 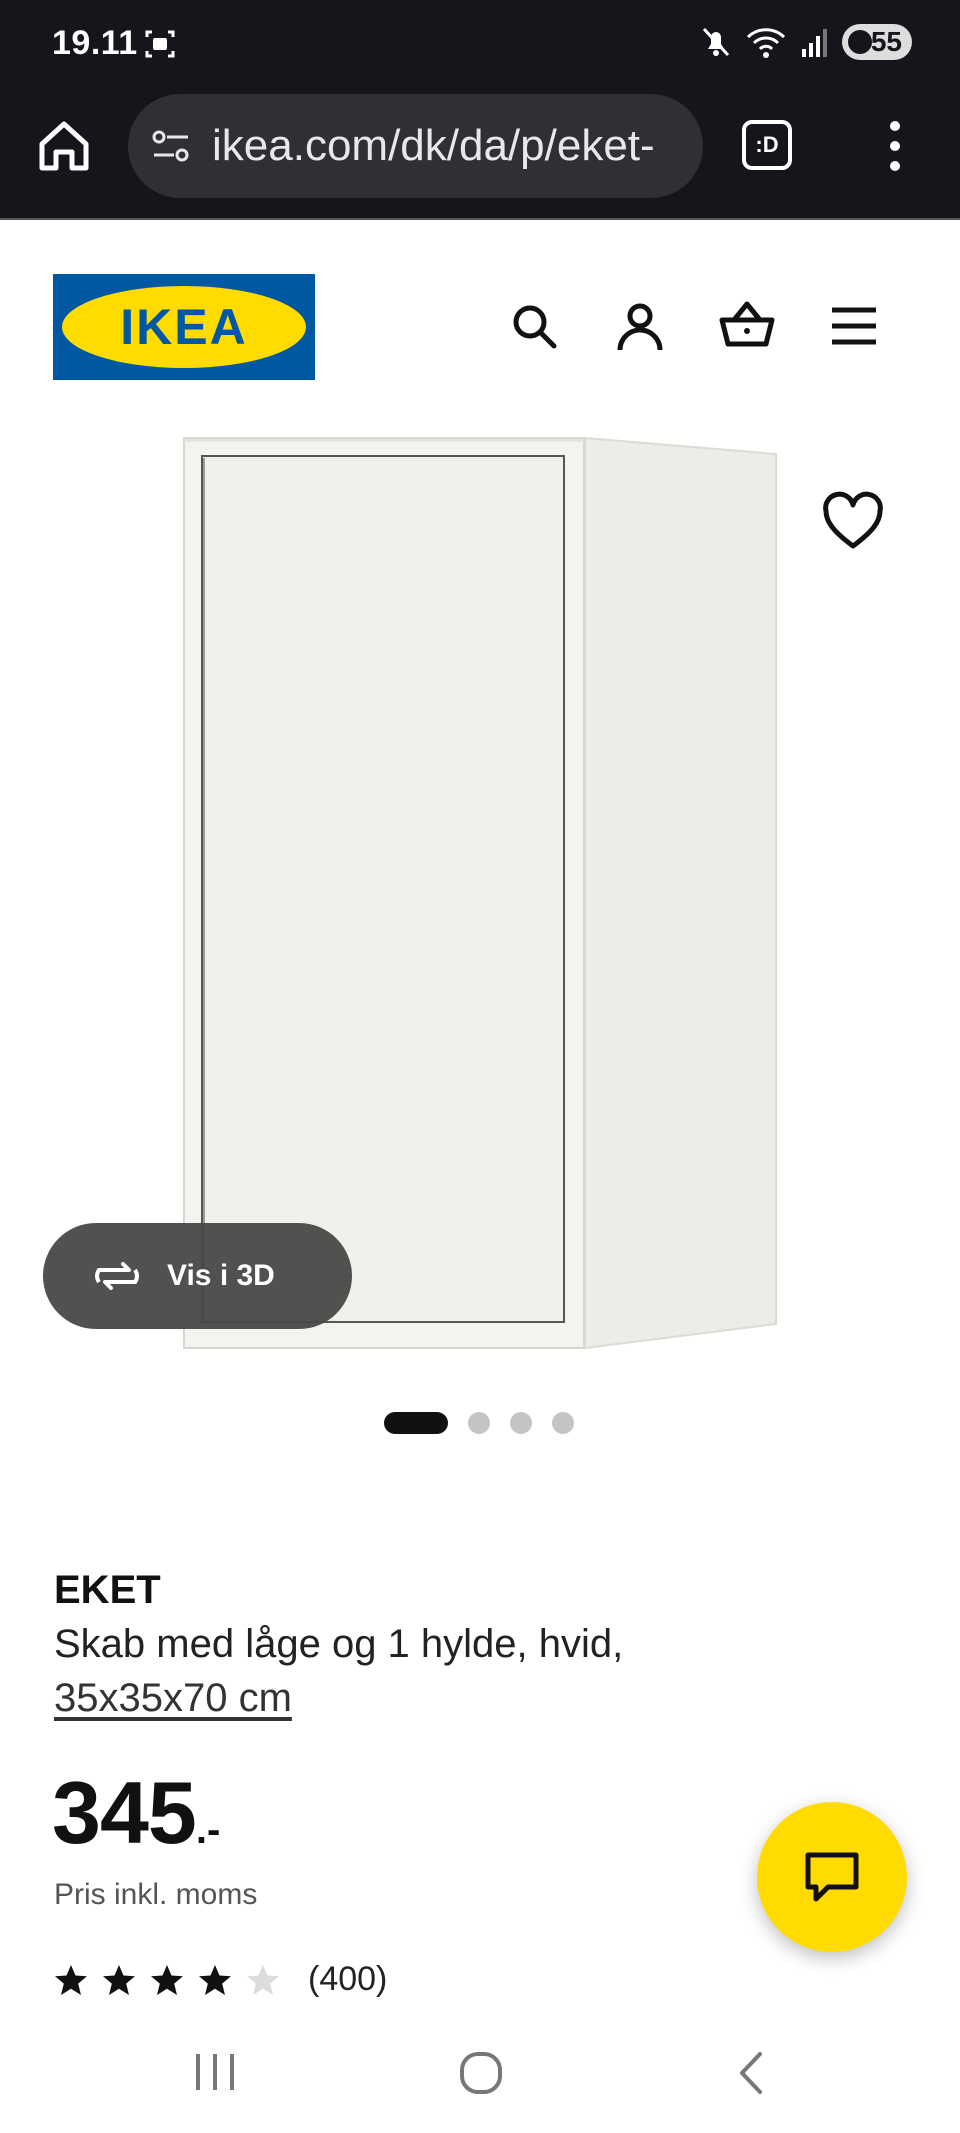 I want to click on home-icon, so click(x=64, y=146).